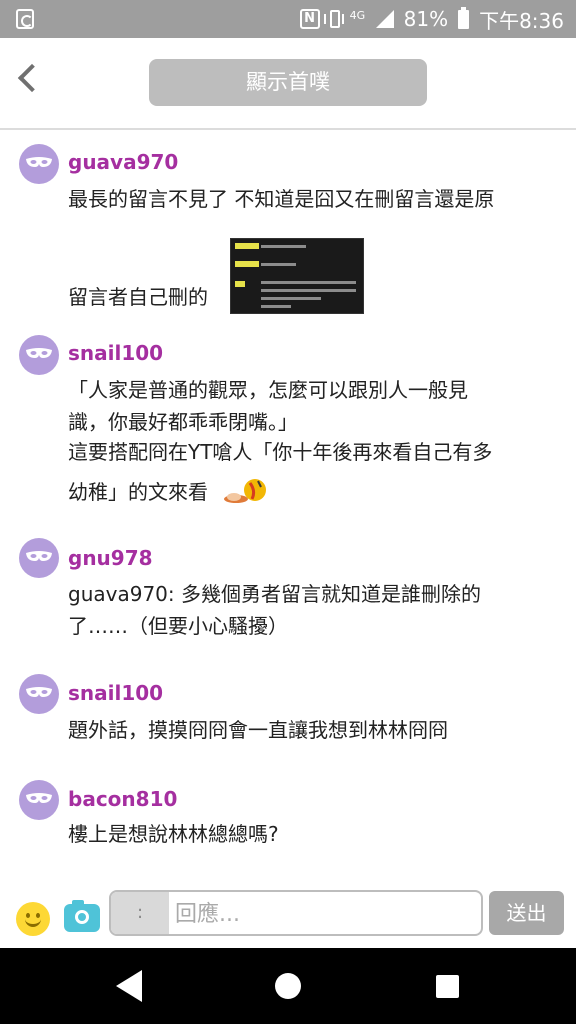 Image resolution: width=576 pixels, height=1024 pixels. I want to click on send-button: 送出, so click(526, 913).